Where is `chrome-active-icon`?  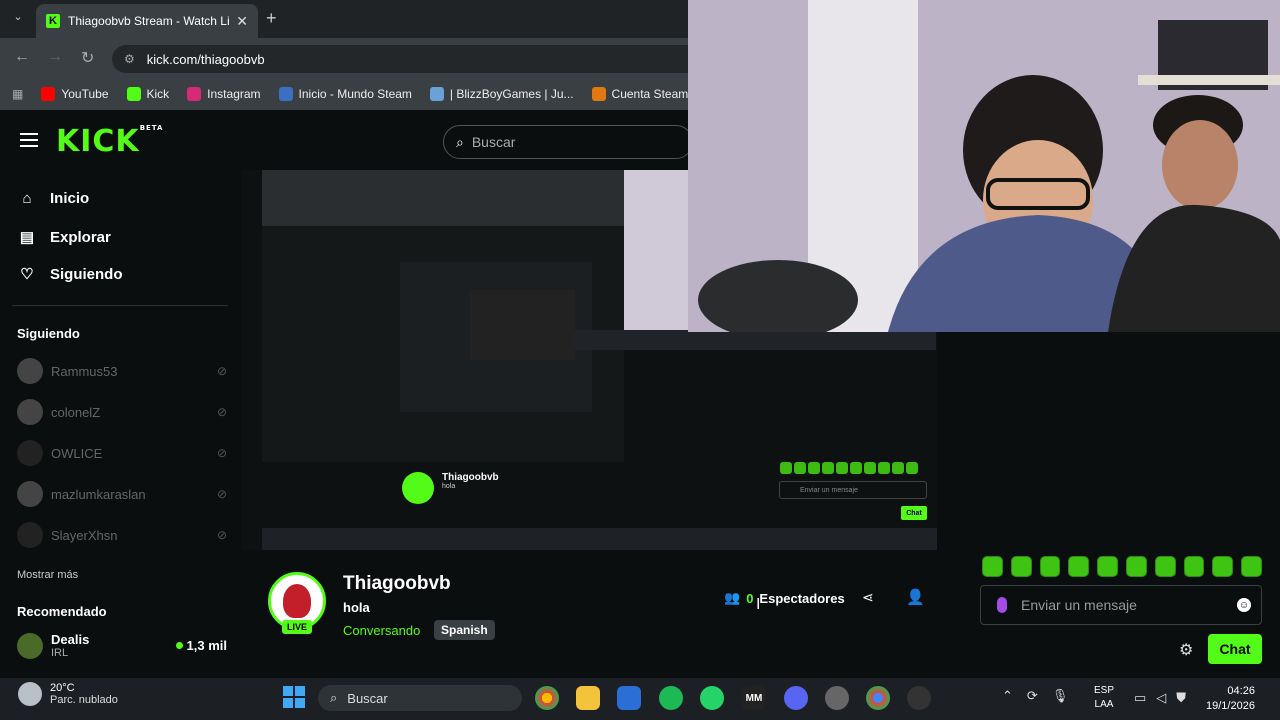
chrome-active-icon is located at coordinates (878, 698).